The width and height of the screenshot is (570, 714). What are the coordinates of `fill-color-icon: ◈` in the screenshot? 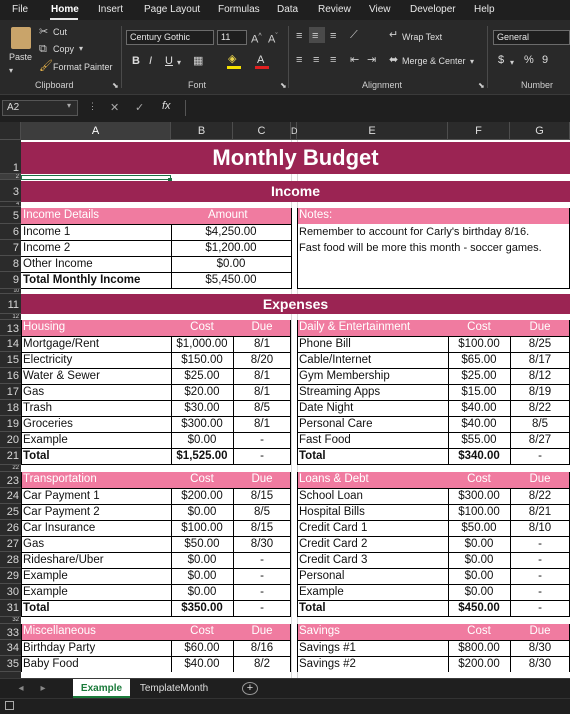 It's located at (232, 59).